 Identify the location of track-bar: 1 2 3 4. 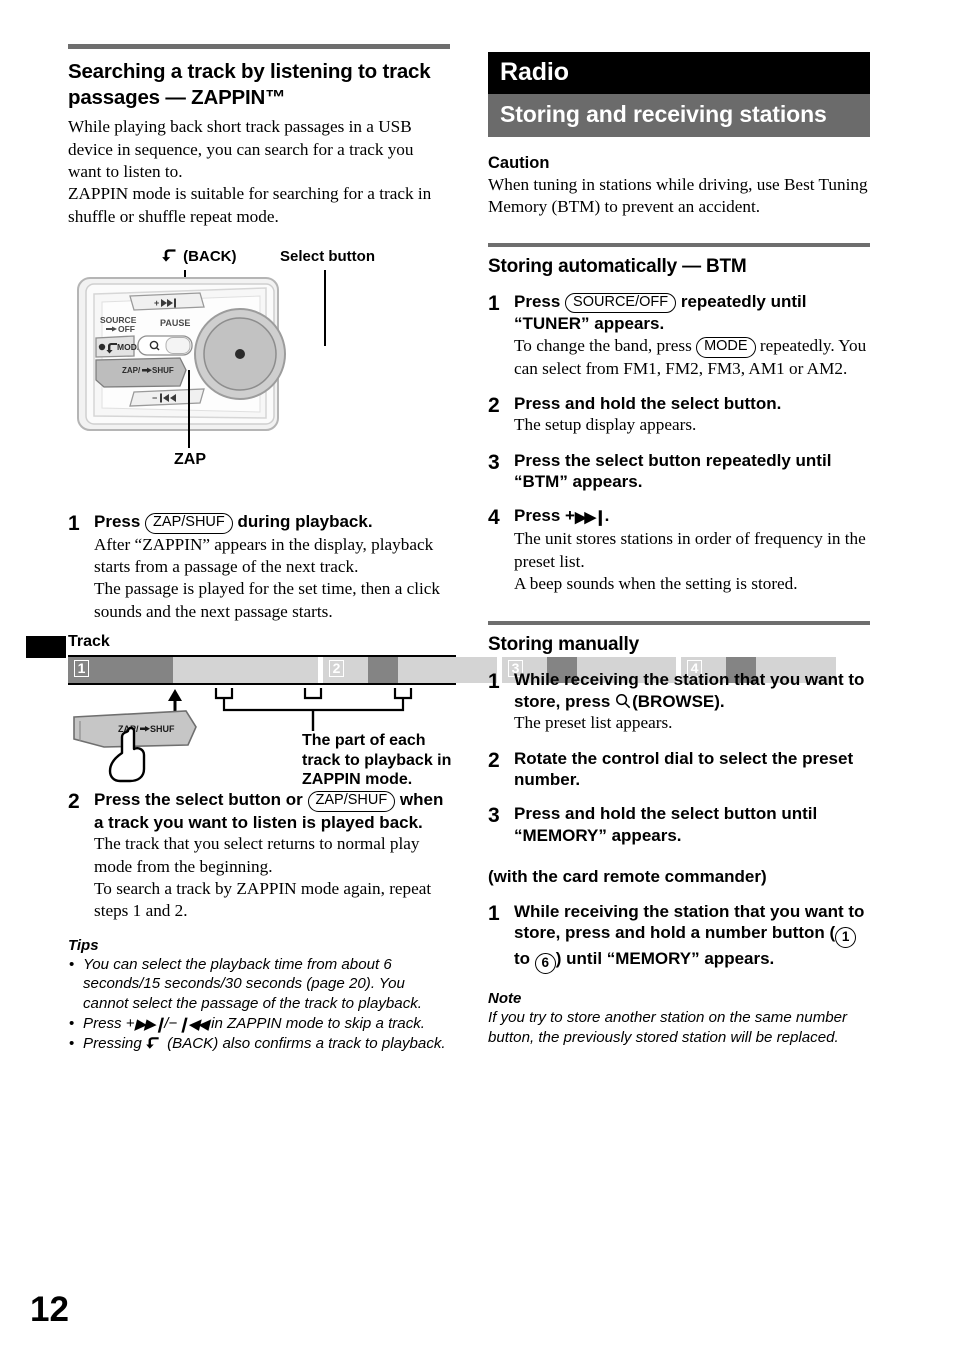
(452, 670).